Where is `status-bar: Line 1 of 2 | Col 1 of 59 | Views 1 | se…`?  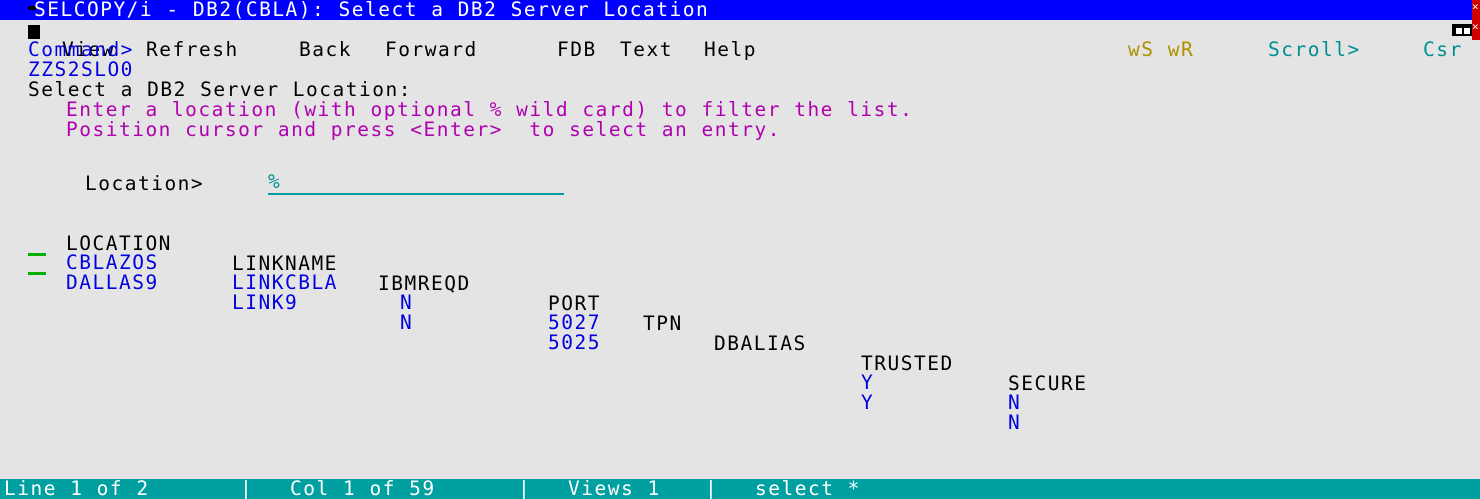 status-bar: Line 1 of 2 | Col 1 of 59 | Views 1 | se… is located at coordinates (740, 489).